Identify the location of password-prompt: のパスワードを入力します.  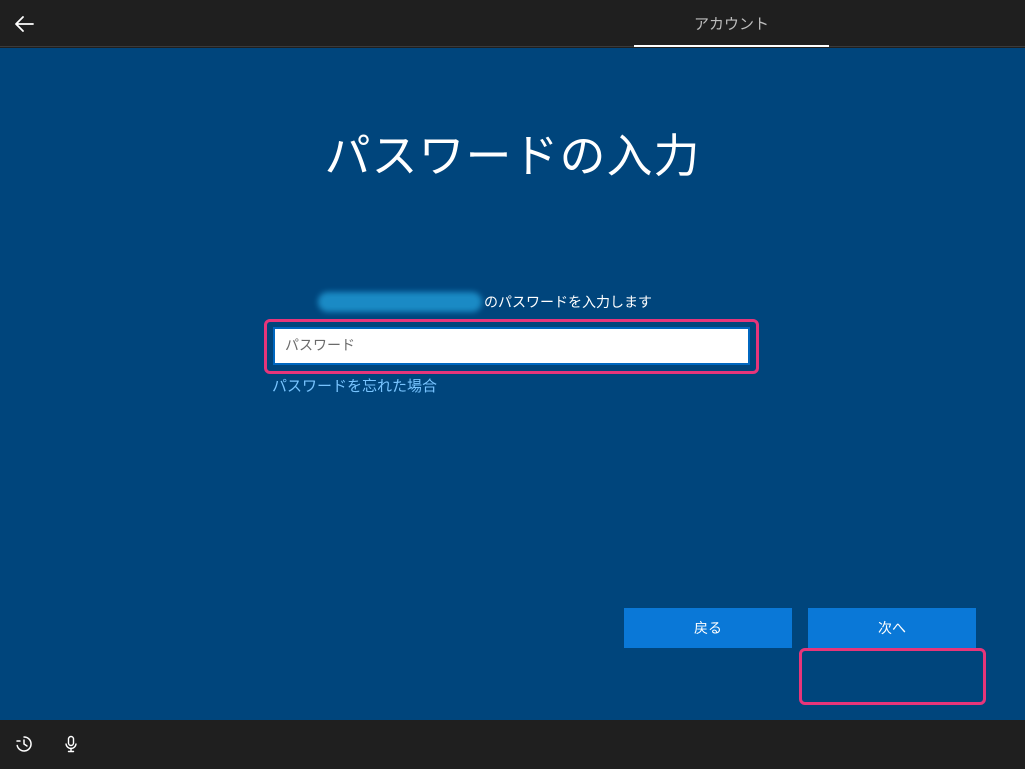
(485, 302).